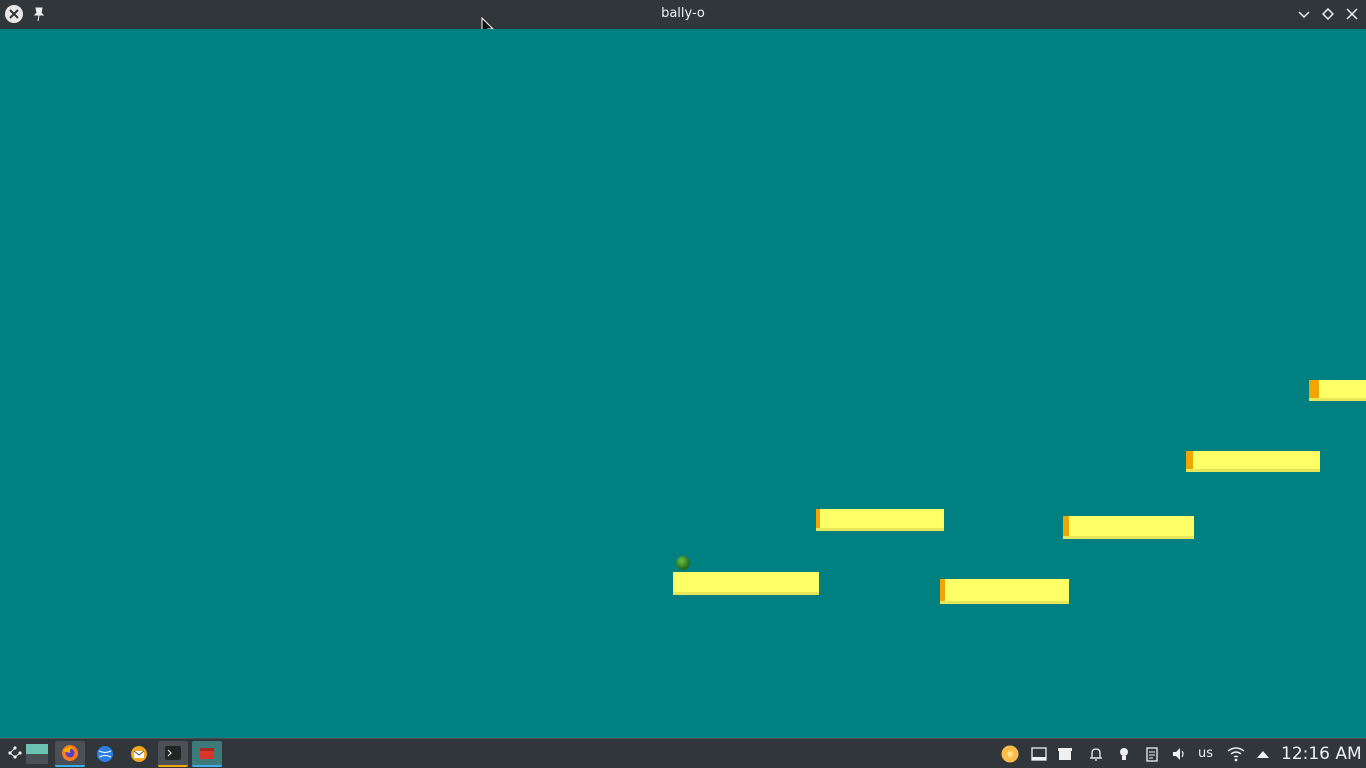  Describe the element at coordinates (683, 753) in the screenshot. I see `taskbar: us 12:16 AM` at that location.